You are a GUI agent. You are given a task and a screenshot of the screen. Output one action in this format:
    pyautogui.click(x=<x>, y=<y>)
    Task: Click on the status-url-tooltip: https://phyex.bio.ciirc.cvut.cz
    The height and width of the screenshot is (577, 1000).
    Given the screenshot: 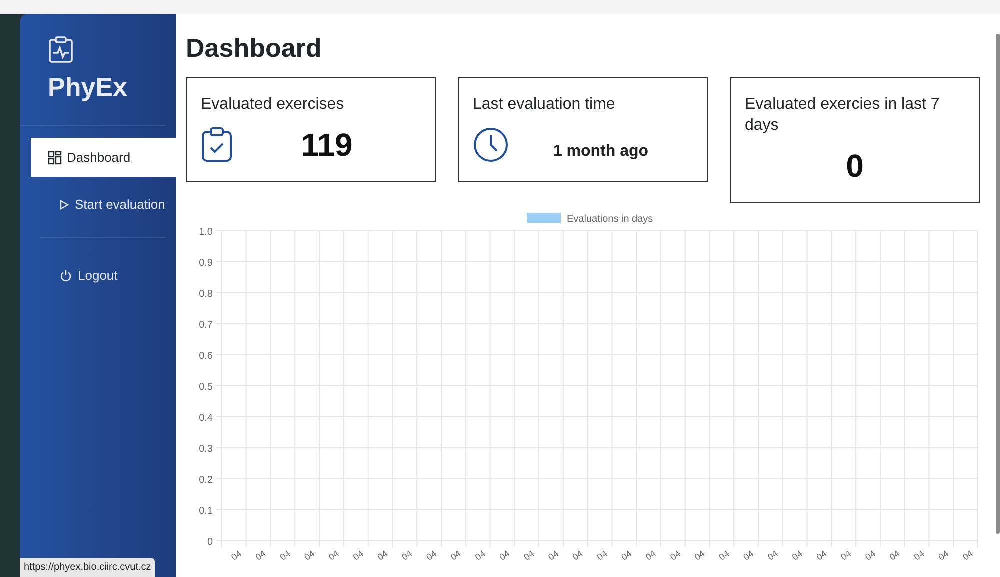 What is the action you would take?
    pyautogui.click(x=88, y=567)
    